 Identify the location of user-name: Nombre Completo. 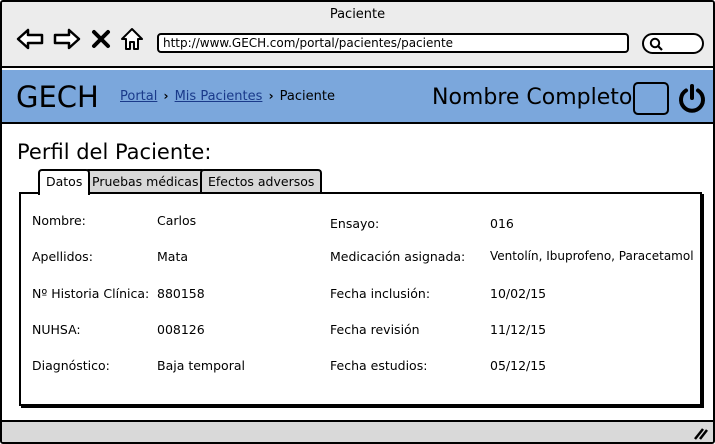
(532, 98).